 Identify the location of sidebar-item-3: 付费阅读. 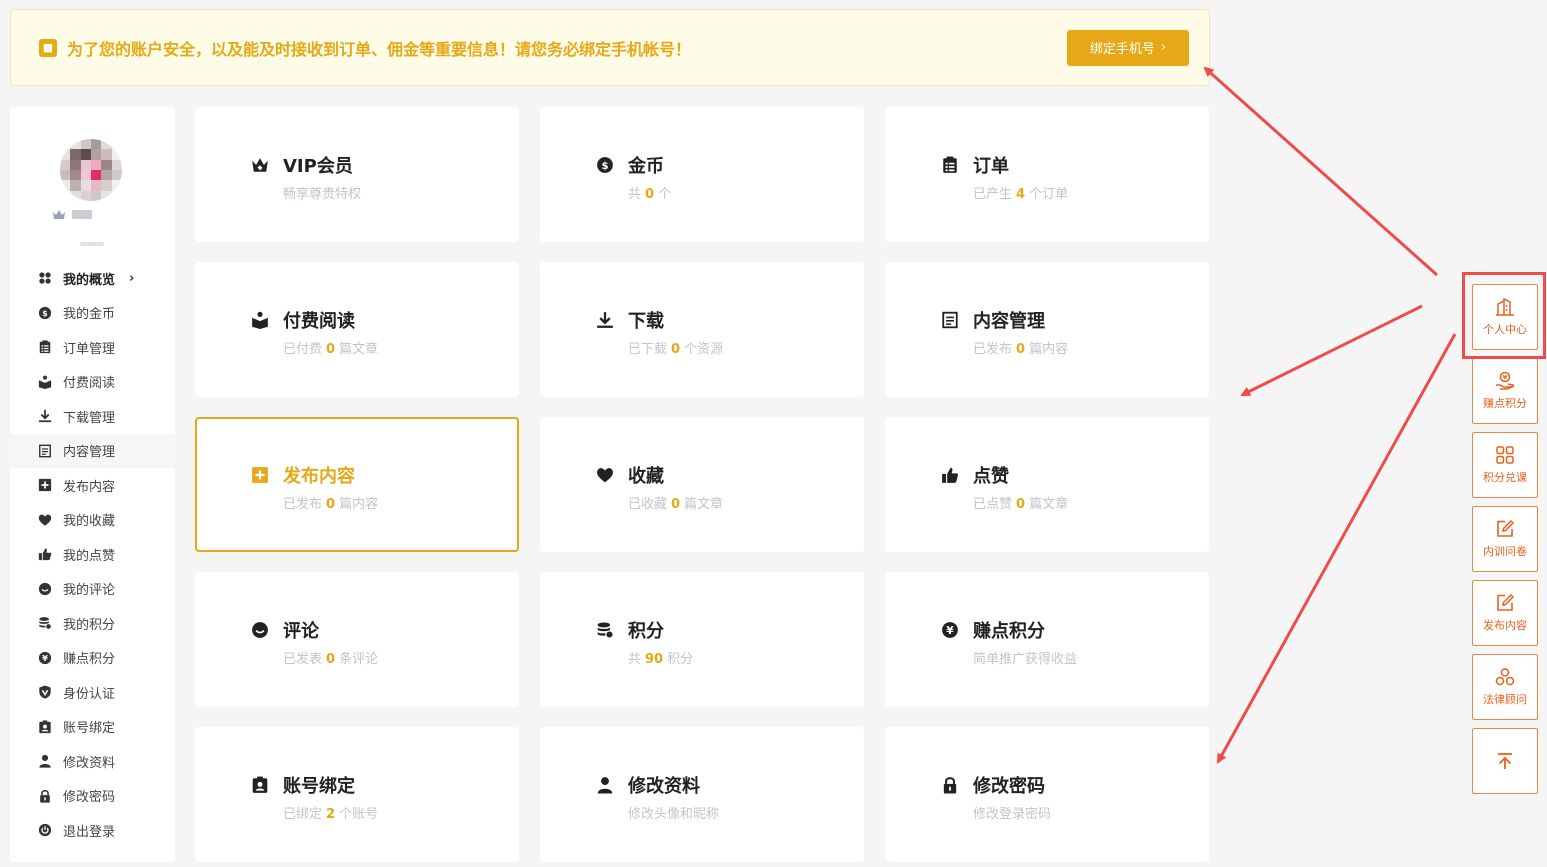
(92, 382).